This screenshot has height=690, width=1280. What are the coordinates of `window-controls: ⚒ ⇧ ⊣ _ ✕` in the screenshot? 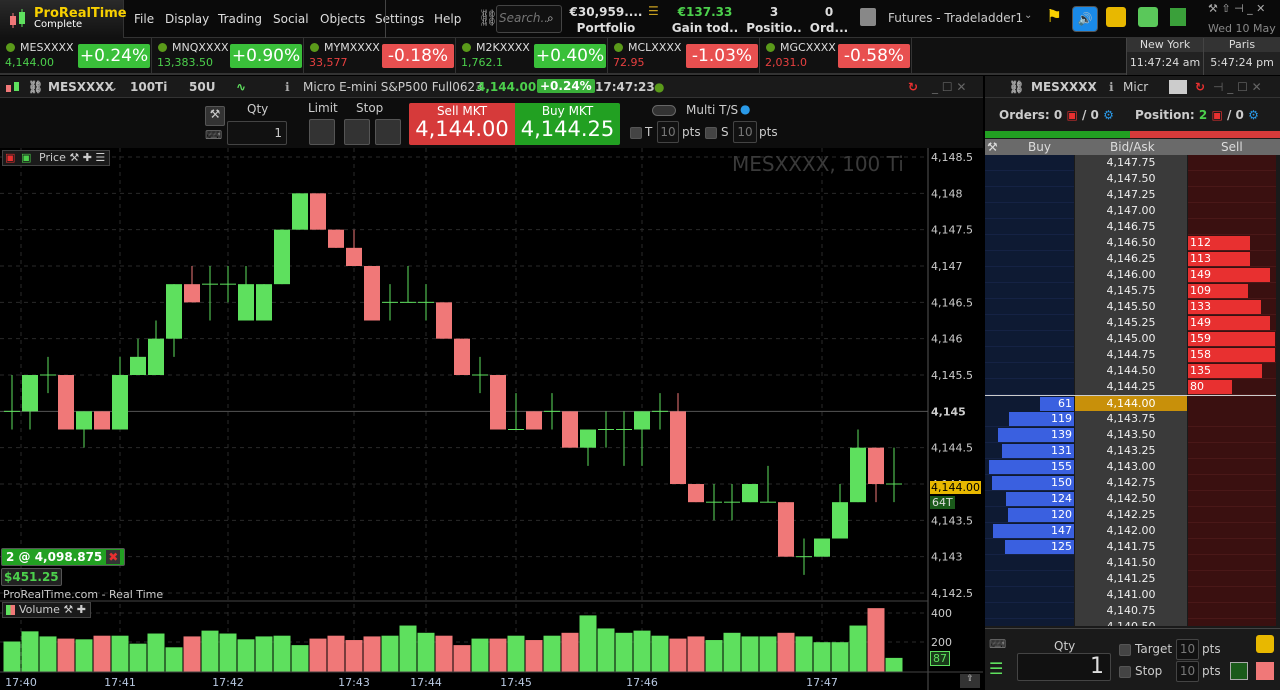 It's located at (1236, 8).